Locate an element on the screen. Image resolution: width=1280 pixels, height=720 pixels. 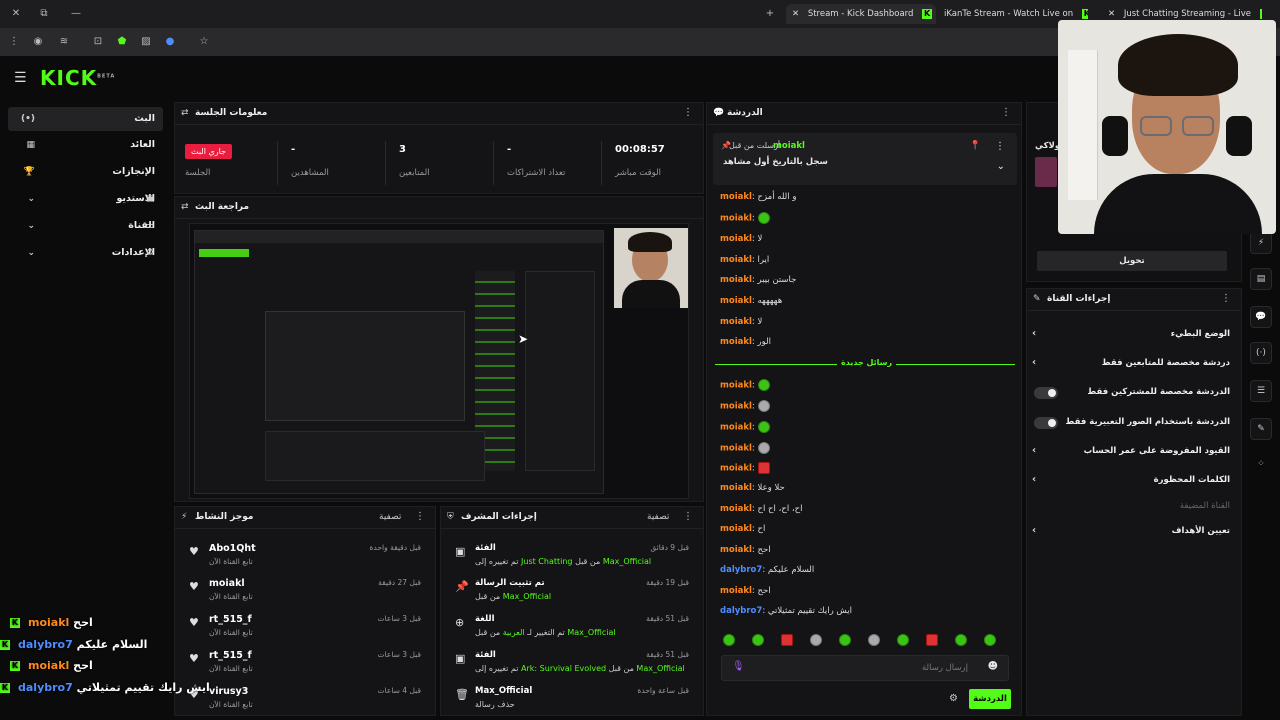
extension-icon: ● is located at coordinates (170, 42).